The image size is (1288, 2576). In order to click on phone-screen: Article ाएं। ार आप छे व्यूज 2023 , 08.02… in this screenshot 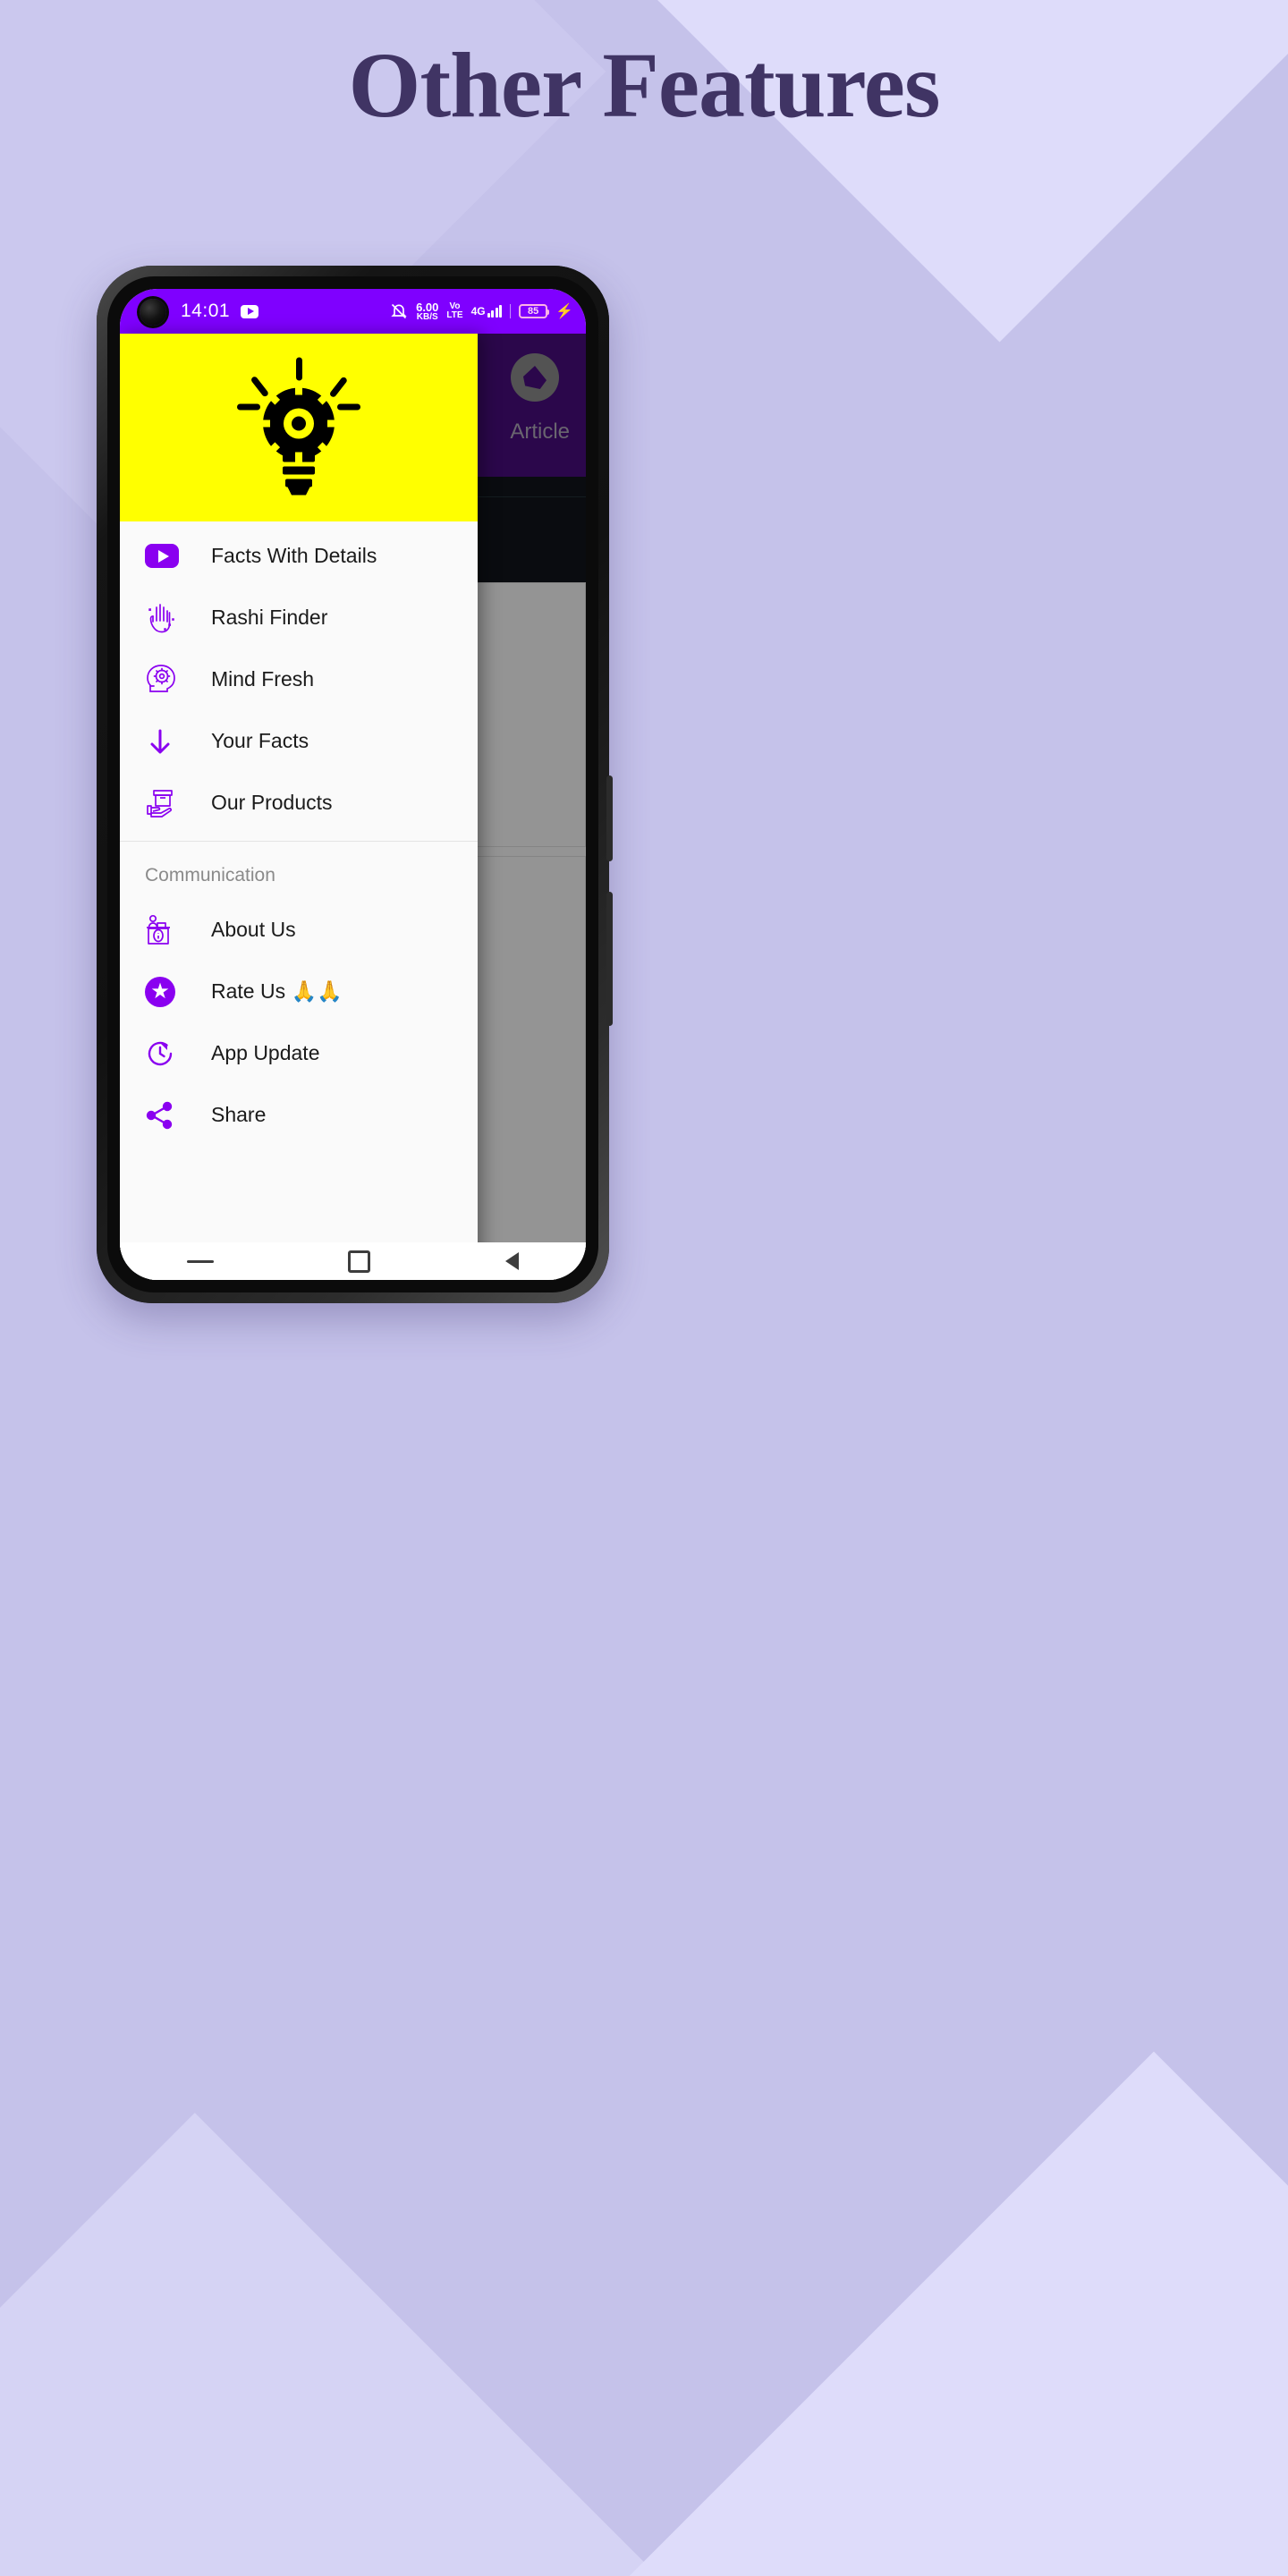, I will do `click(353, 784)`.